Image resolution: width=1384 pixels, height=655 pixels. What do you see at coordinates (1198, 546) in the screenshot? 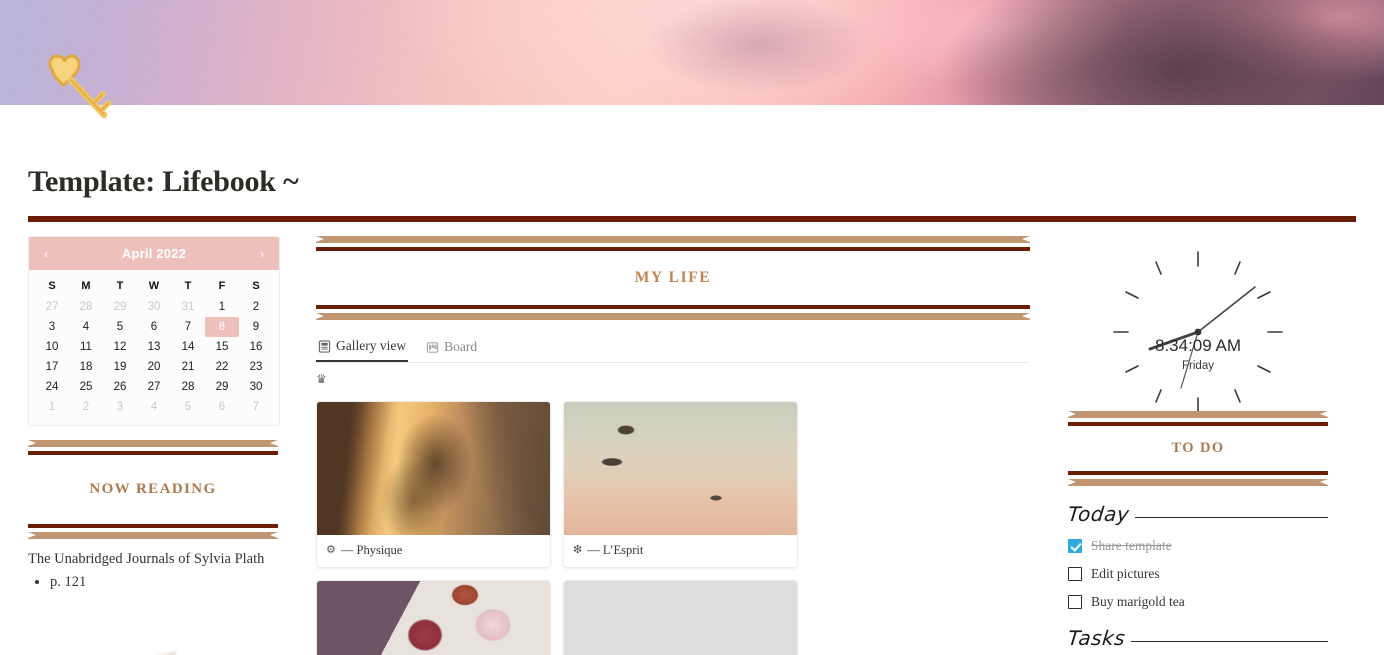
I see `todo-item: Share template` at bounding box center [1198, 546].